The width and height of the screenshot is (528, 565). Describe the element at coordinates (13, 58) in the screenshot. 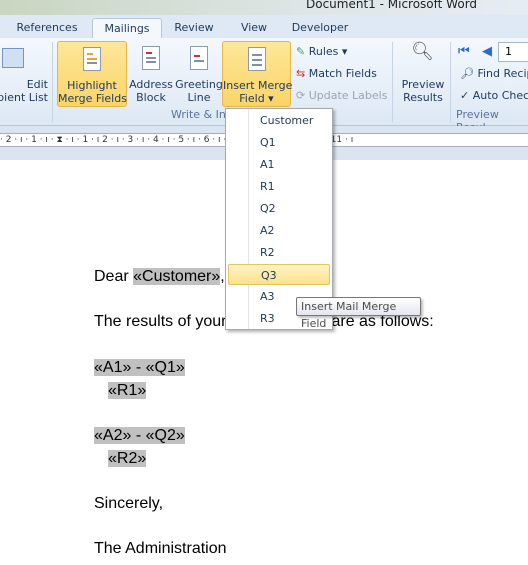

I see `recipient-list-icon` at that location.